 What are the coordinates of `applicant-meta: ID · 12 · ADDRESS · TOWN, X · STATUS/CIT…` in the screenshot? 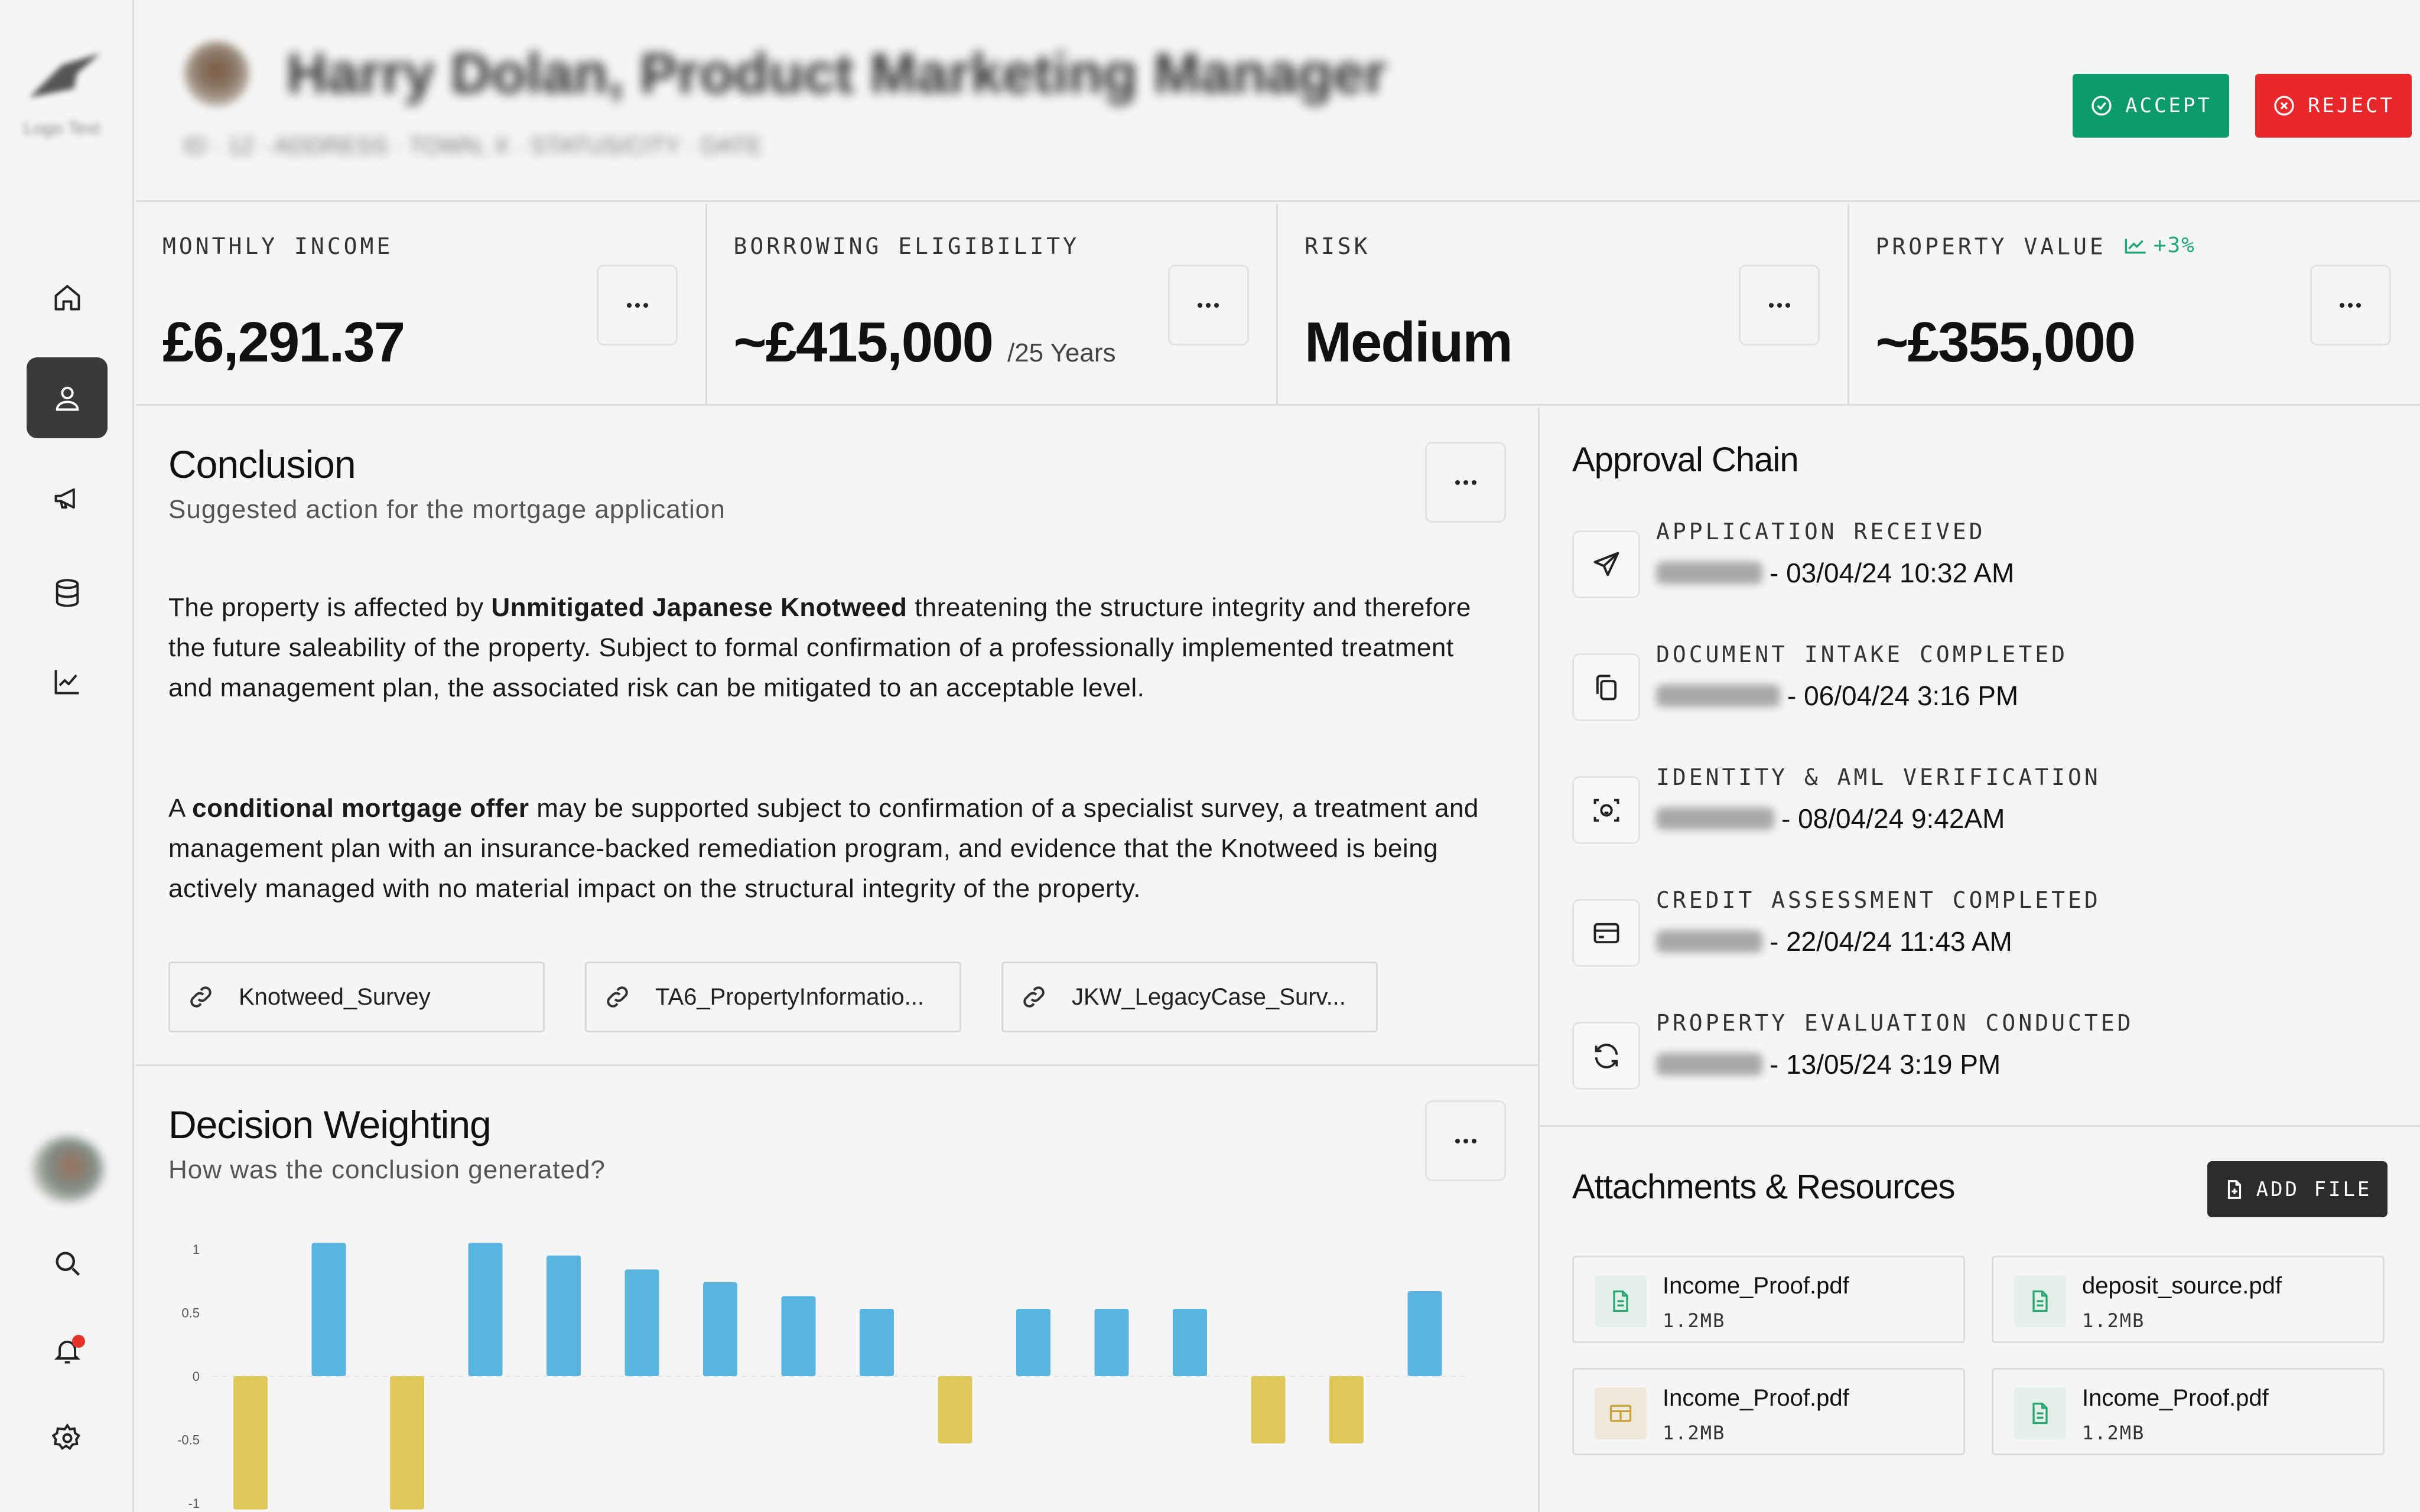 It's located at (473, 146).